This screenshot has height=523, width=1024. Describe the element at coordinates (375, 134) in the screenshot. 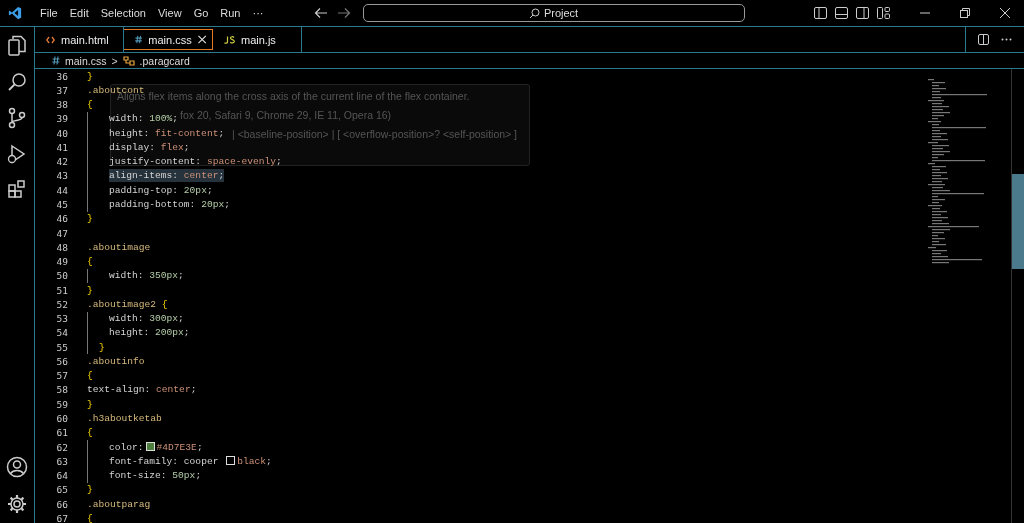

I see `tooltip-text: | <baseline-position> | [ <overflow-position>? <self-position> ]` at that location.